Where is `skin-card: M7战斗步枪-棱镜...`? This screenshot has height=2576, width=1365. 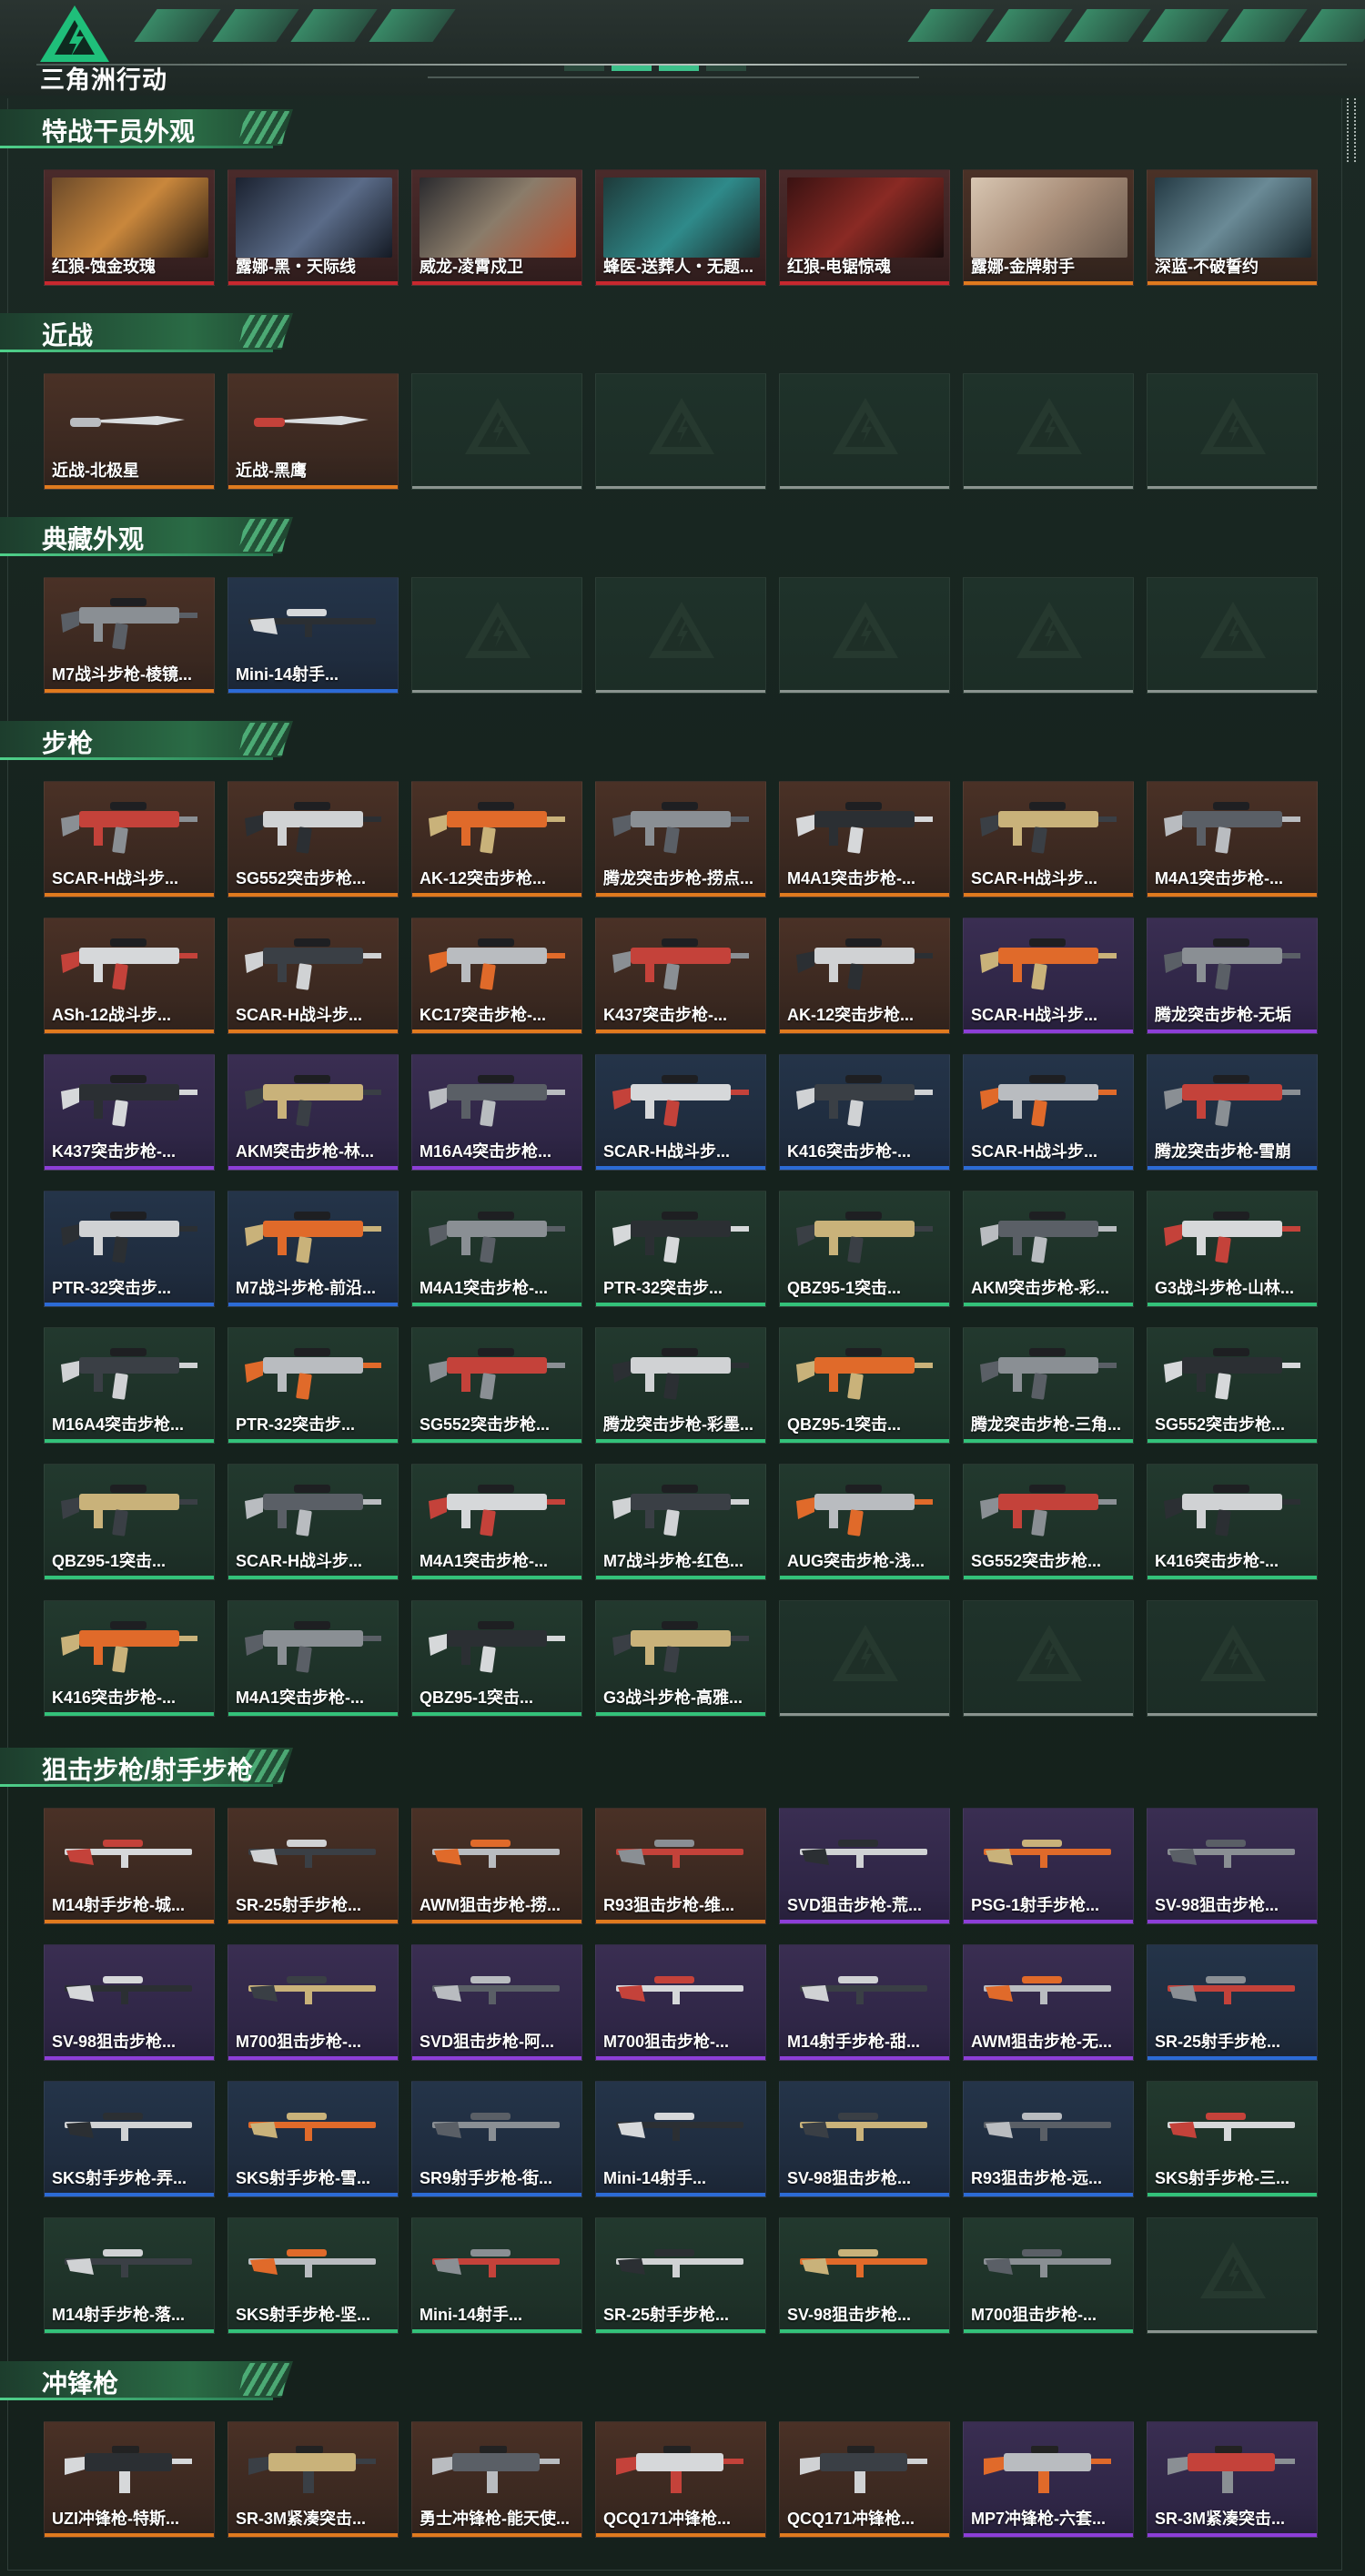 skin-card: M7战斗步枪-棱镜... is located at coordinates (130, 635).